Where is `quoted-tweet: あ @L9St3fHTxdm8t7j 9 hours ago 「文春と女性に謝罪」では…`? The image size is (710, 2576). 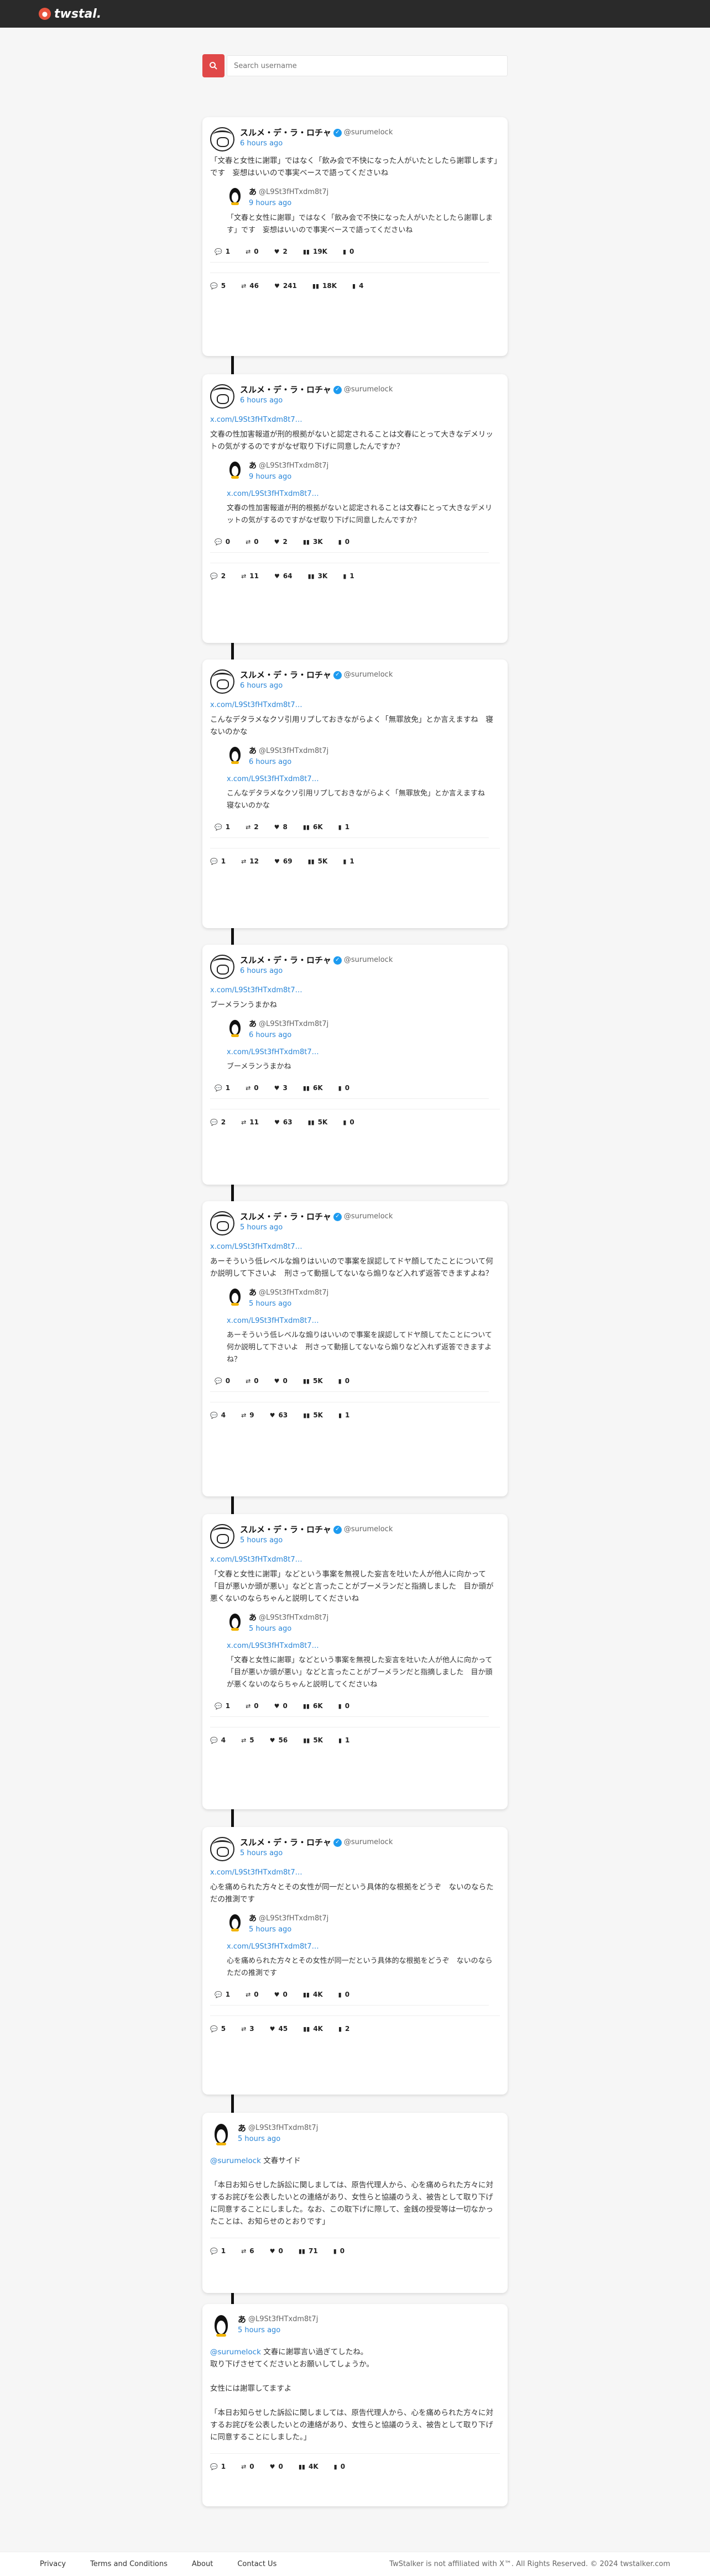
quoted-tweet: あ @L9St3fHTxdm8t7j 9 hours ago 「文春と女性に謝罪」では… is located at coordinates (362, 214).